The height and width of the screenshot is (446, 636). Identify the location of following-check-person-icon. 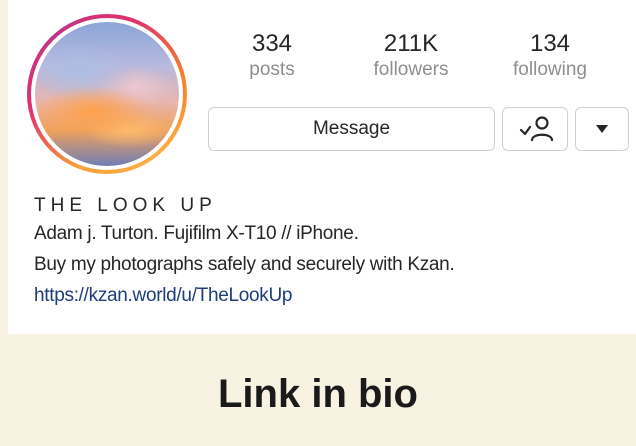
(536, 129).